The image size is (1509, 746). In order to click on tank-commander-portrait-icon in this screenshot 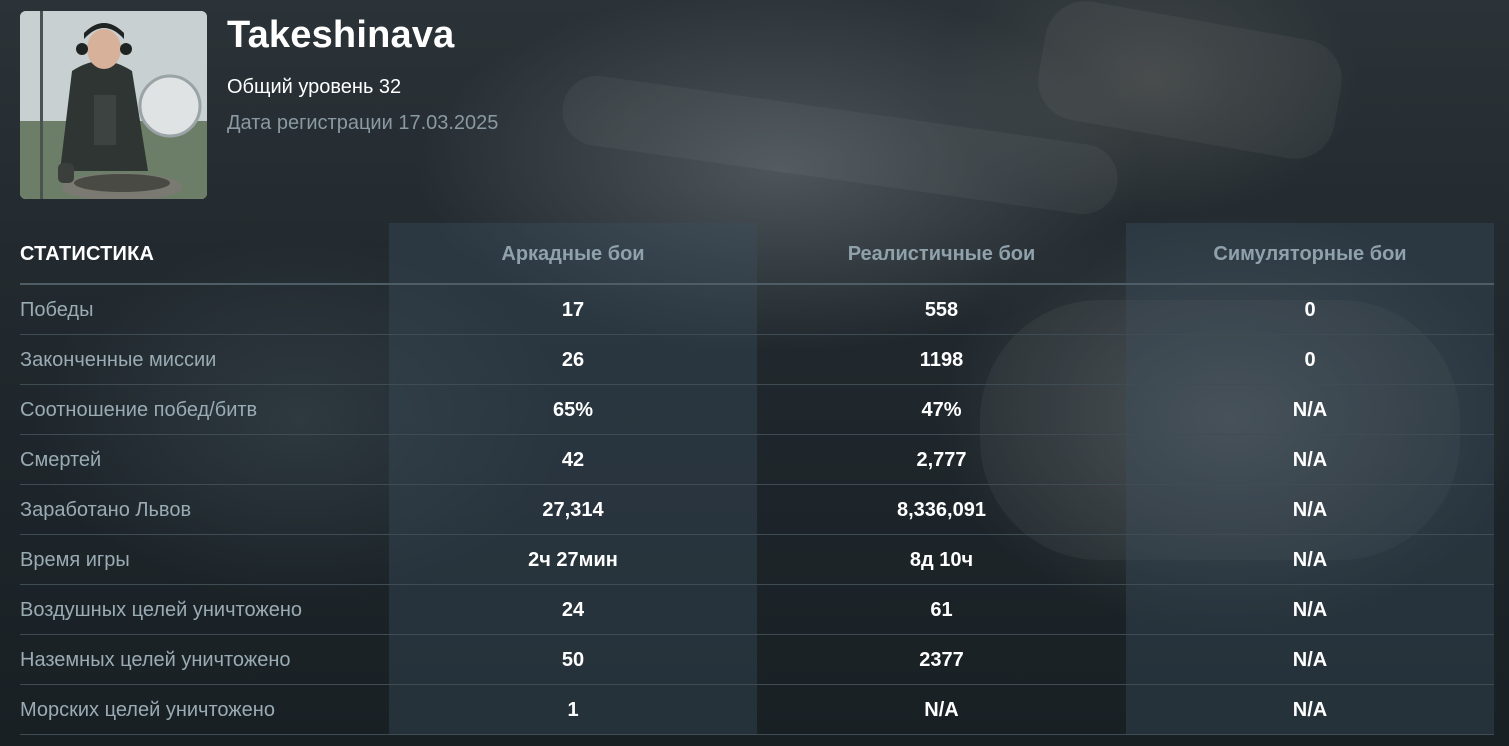, I will do `click(113, 105)`.